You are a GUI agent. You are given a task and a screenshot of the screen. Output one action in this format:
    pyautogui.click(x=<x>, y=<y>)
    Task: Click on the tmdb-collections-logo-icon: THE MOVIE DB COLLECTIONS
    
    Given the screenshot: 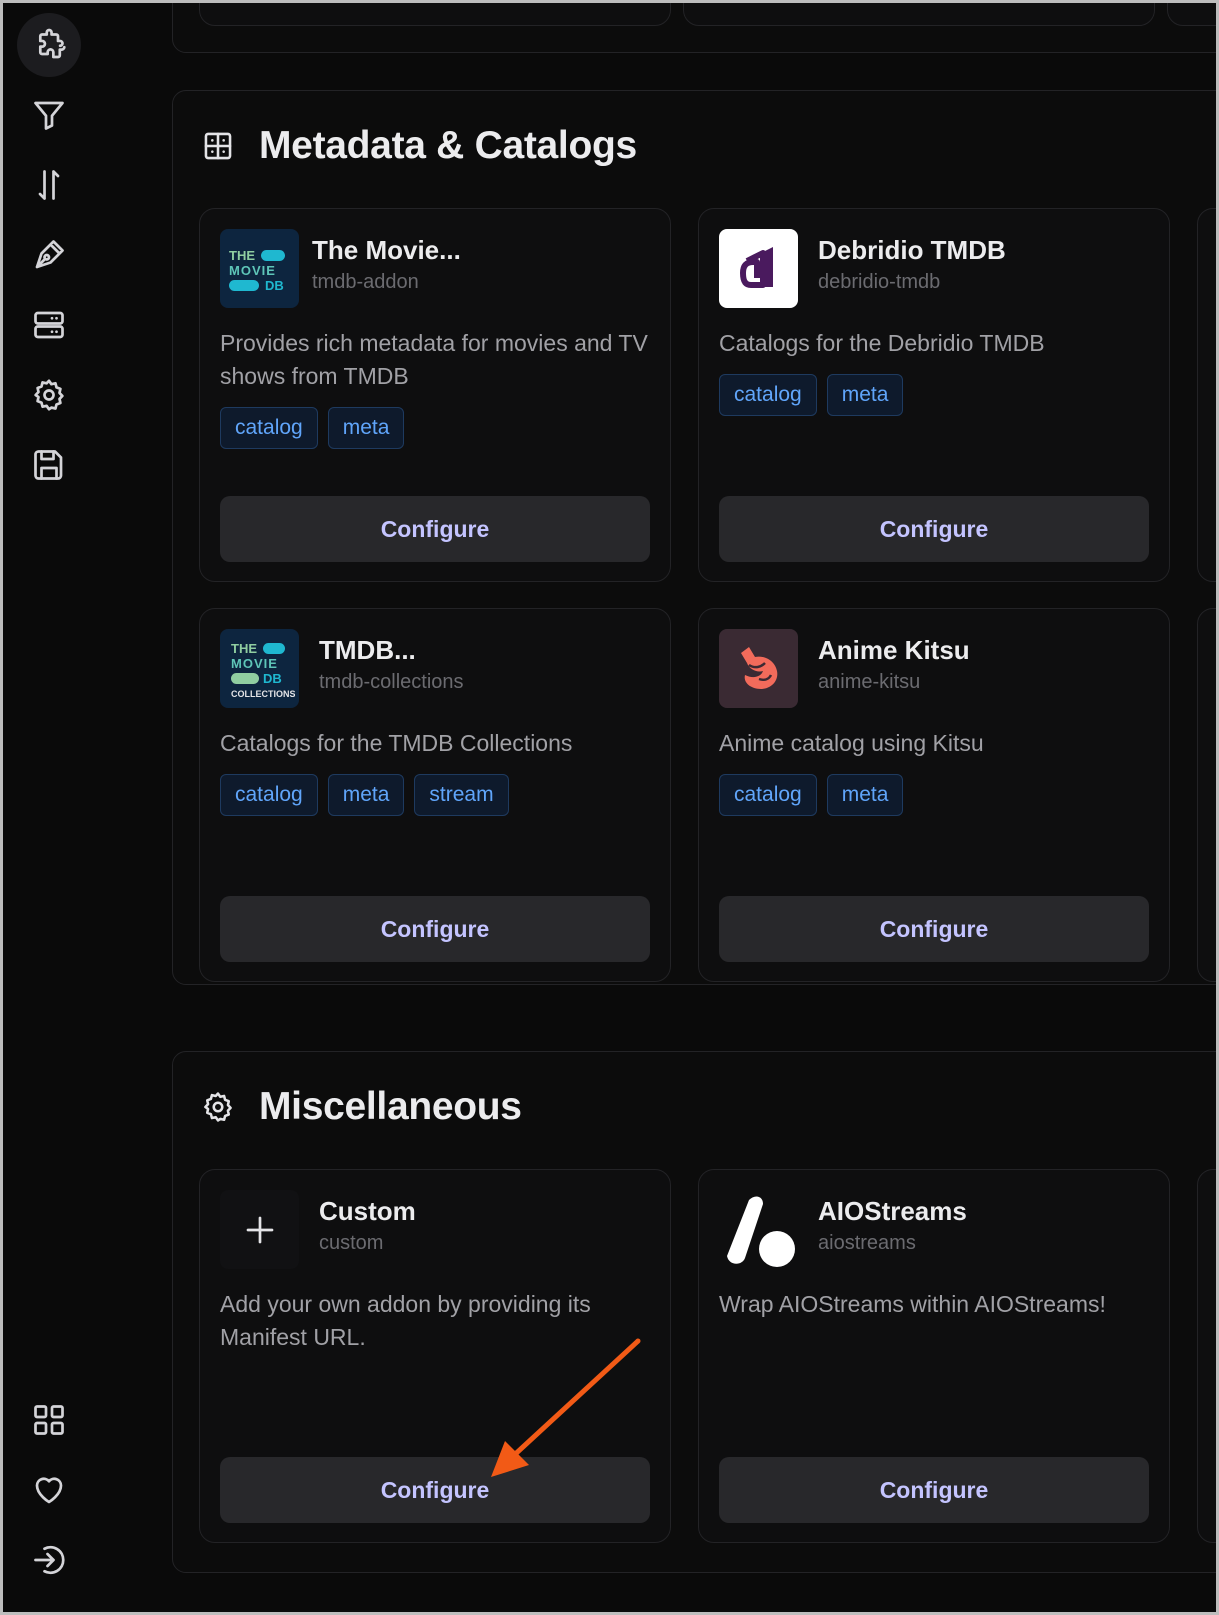 What is the action you would take?
    pyautogui.click(x=259, y=668)
    